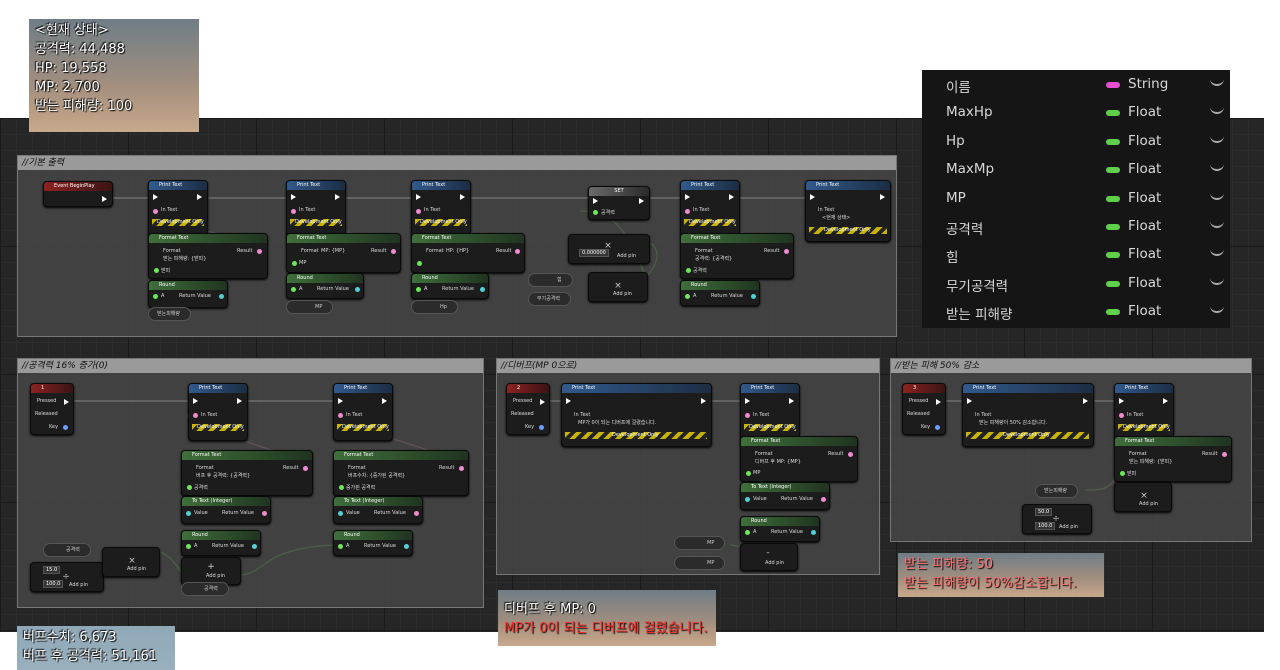  Describe the element at coordinates (770, 412) in the screenshot. I see `print-text-node-9: Print Text In Text Development Only` at that location.